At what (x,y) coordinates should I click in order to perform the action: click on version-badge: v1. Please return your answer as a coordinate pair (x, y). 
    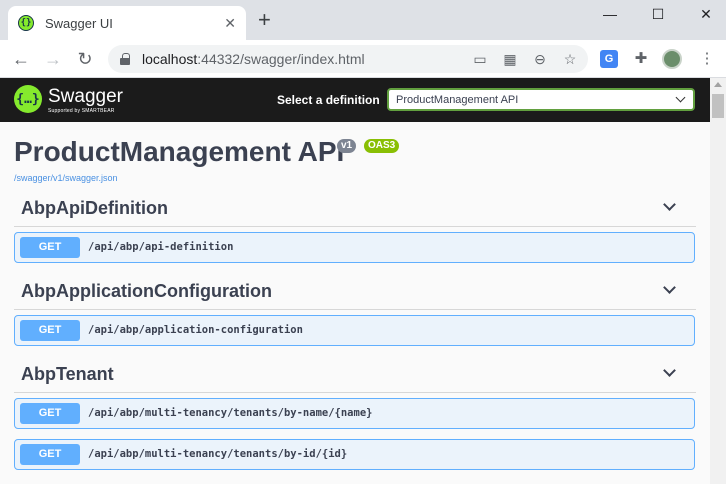
    Looking at the image, I should click on (347, 146).